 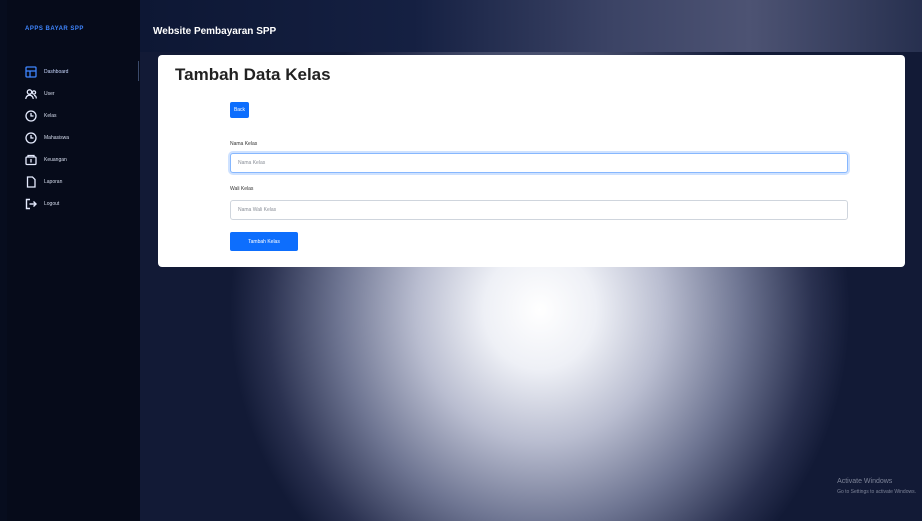 What do you see at coordinates (31, 94) in the screenshot?
I see `users-icon` at bounding box center [31, 94].